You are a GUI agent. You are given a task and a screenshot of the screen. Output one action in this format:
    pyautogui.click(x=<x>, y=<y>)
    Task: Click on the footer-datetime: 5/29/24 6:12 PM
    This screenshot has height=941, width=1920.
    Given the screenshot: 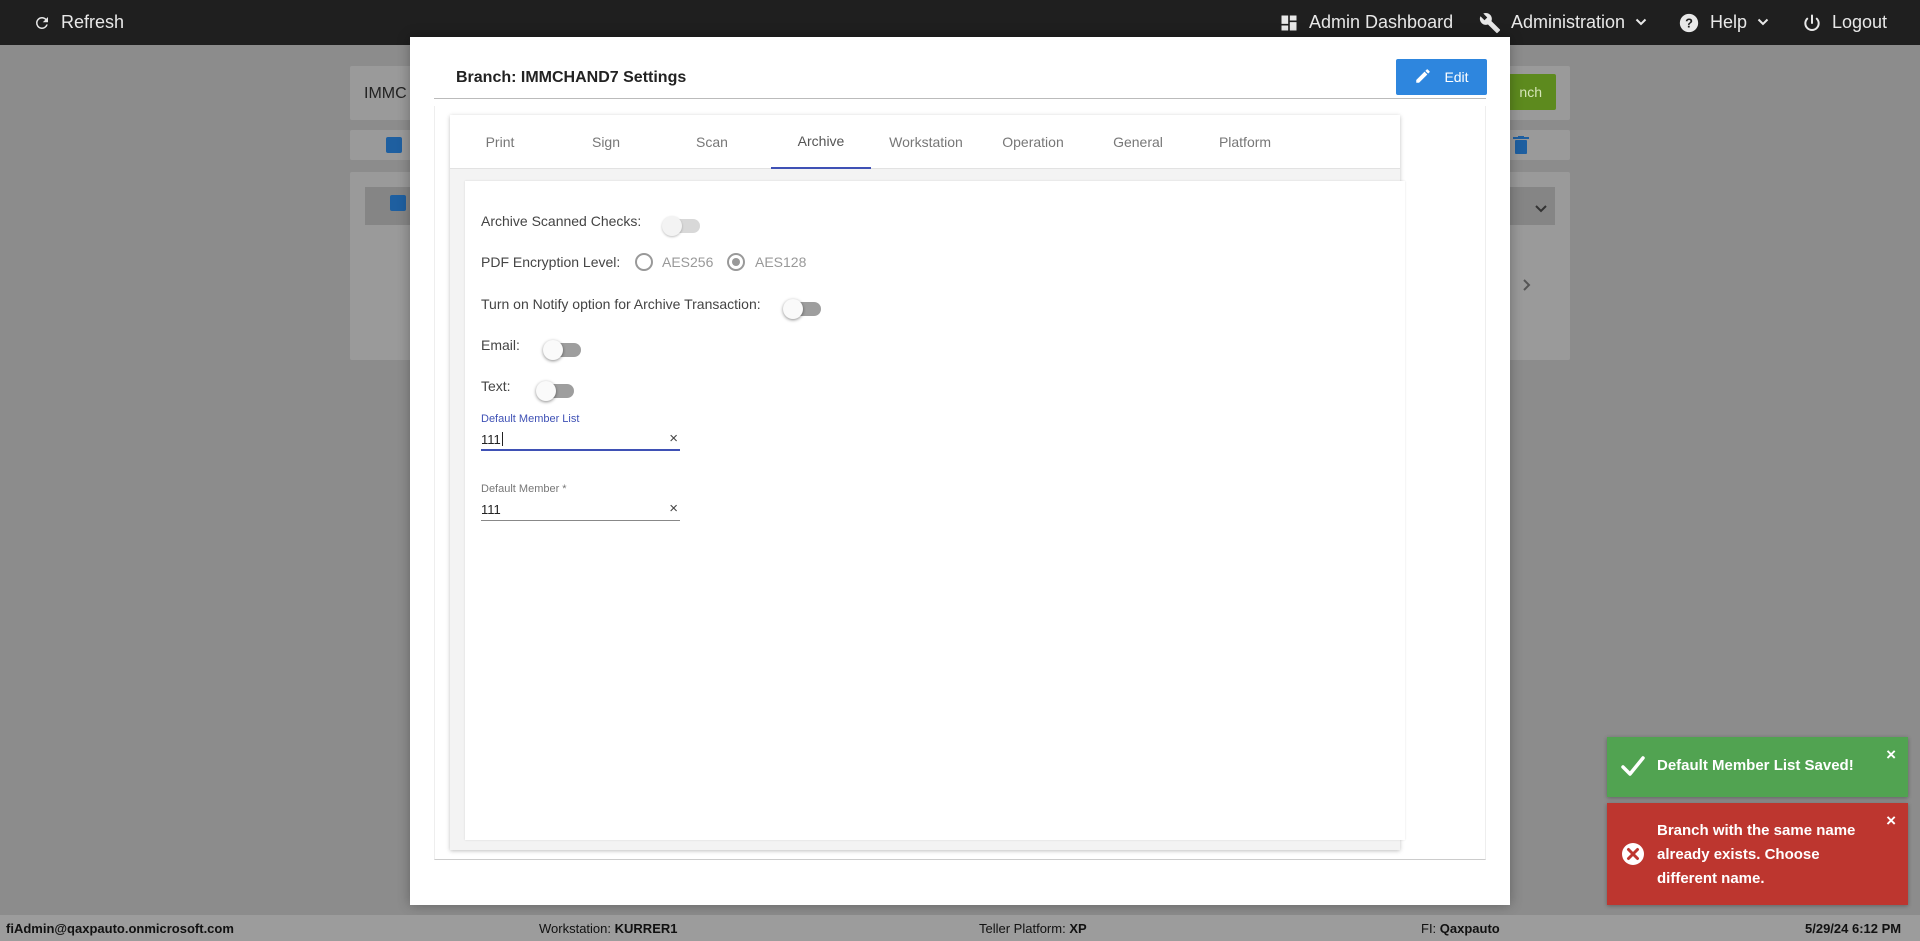 What is the action you would take?
    pyautogui.click(x=1853, y=928)
    